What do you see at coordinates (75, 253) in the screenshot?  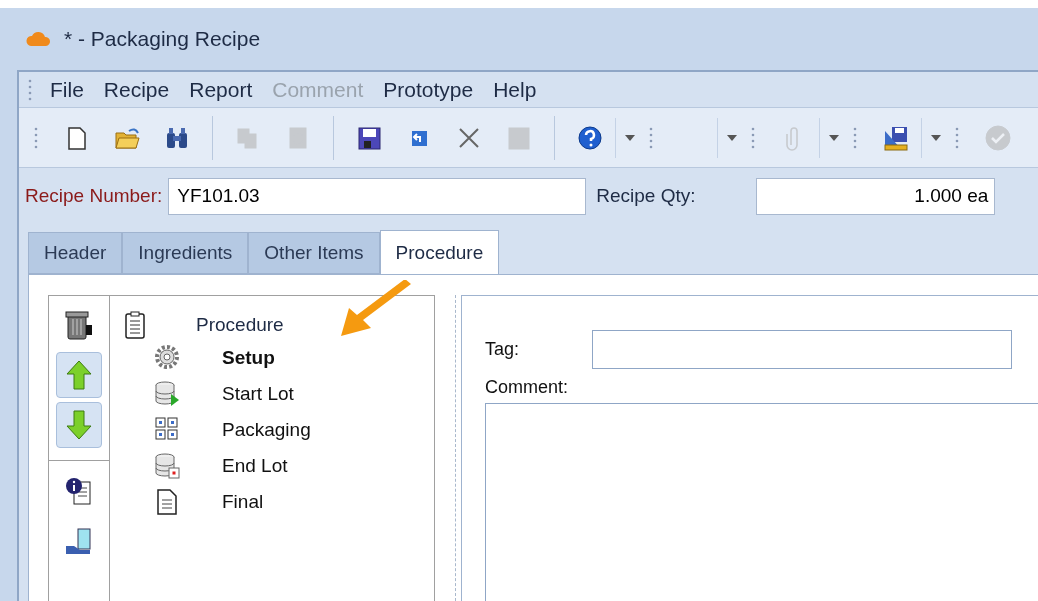 I see `tab: Header` at bounding box center [75, 253].